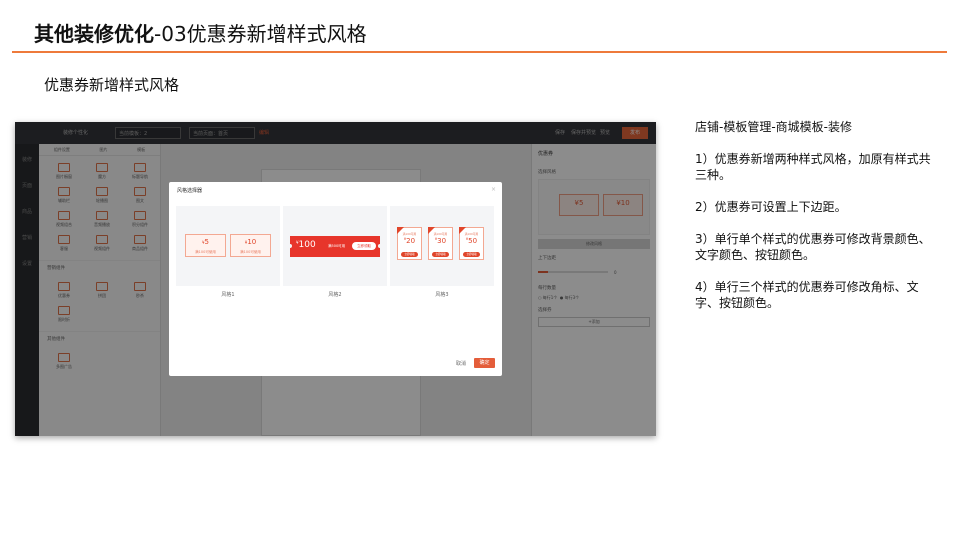 Image resolution: width=960 pixels, height=540 pixels. What do you see at coordinates (493, 189) in the screenshot?
I see `close-icon: ×` at bounding box center [493, 189].